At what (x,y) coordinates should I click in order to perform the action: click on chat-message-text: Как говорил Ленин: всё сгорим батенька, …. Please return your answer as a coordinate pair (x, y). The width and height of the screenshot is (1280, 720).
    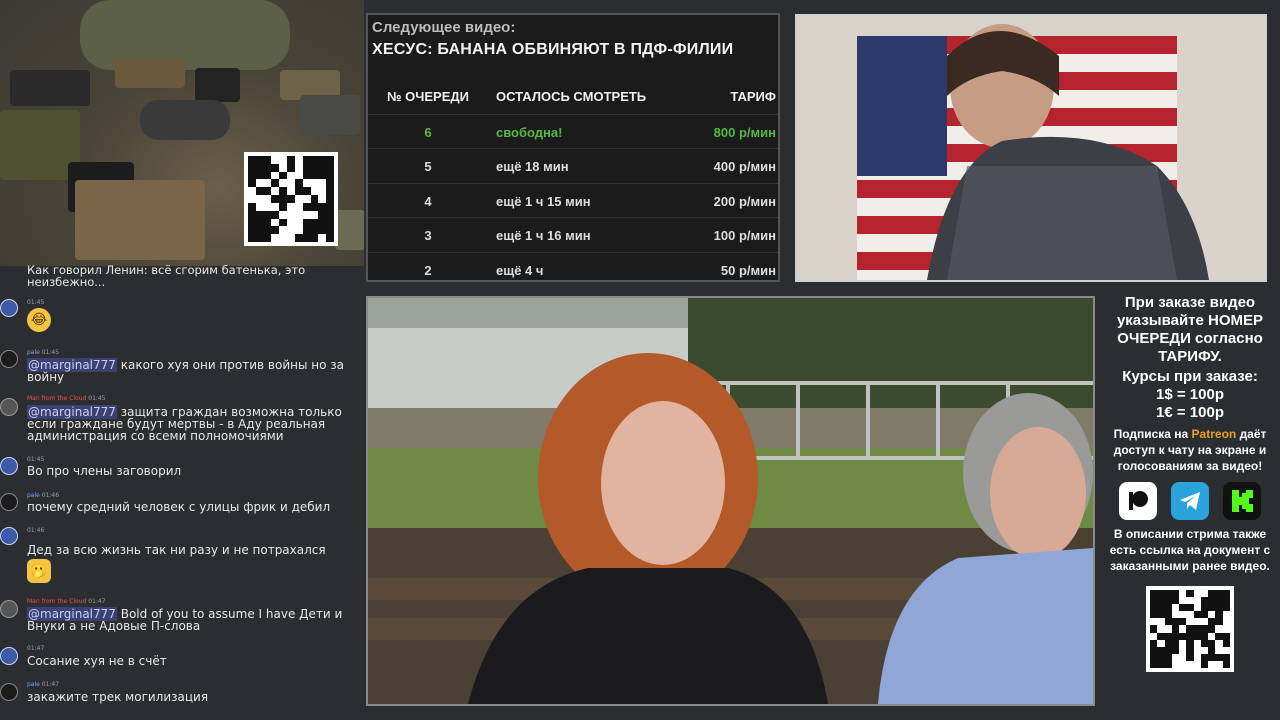
    Looking at the image, I should click on (166, 276).